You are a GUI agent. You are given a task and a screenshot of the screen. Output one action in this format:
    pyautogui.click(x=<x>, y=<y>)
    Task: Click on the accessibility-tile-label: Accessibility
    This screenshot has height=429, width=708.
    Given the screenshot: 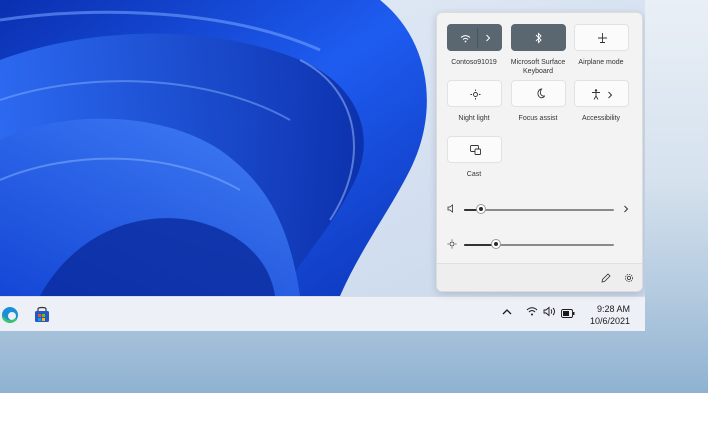 What is the action you would take?
    pyautogui.click(x=601, y=118)
    